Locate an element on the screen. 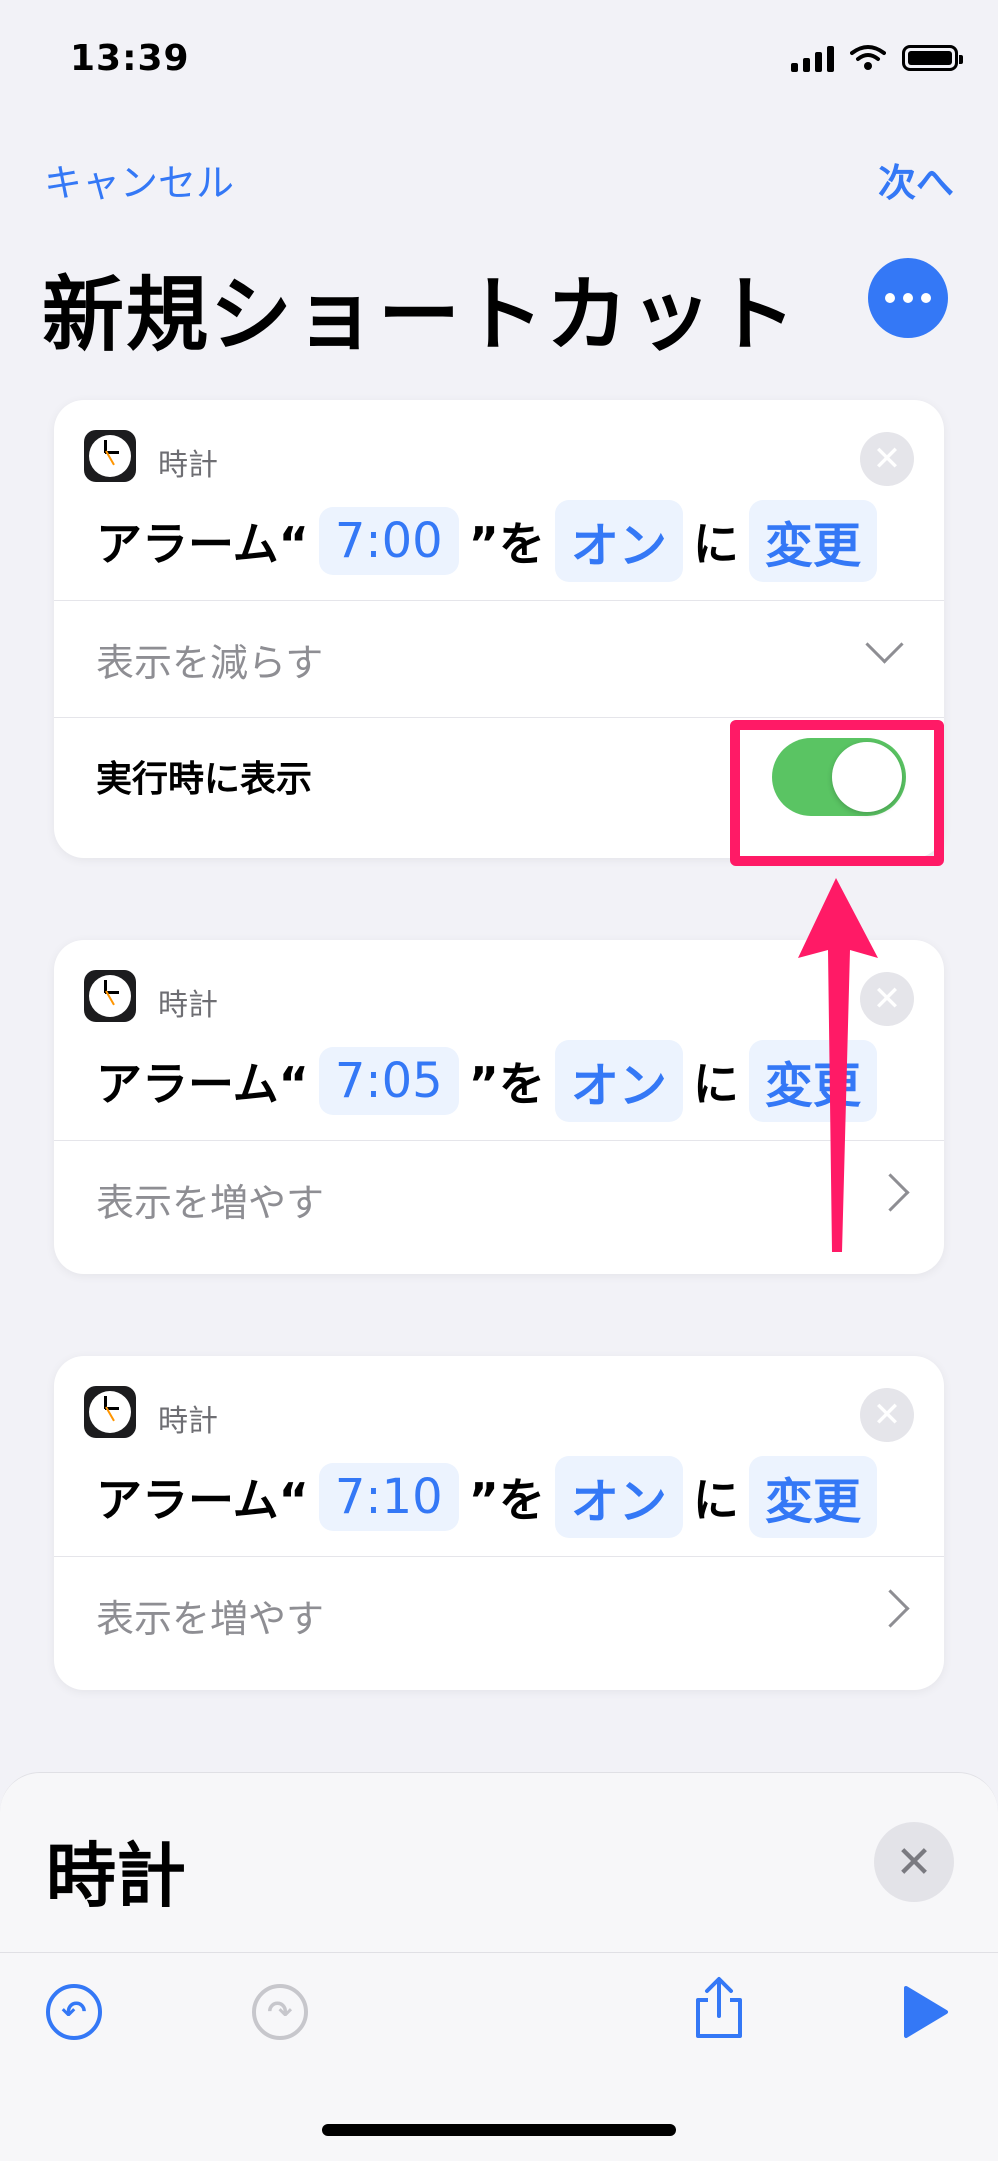 The width and height of the screenshot is (998, 2161). sheet-close-button: ✕ is located at coordinates (914, 1862).